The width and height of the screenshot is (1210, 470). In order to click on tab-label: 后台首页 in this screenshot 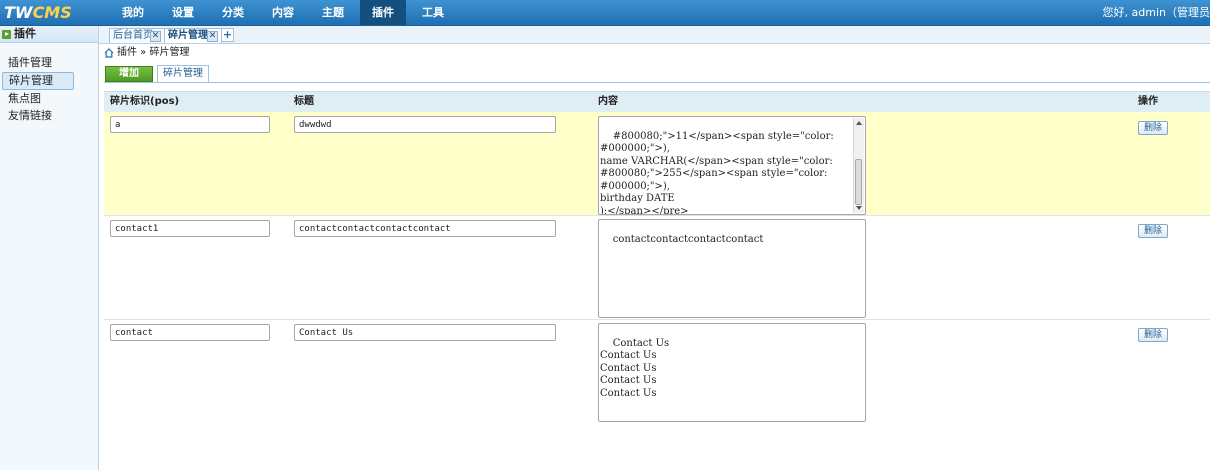, I will do `click(133, 35)`.